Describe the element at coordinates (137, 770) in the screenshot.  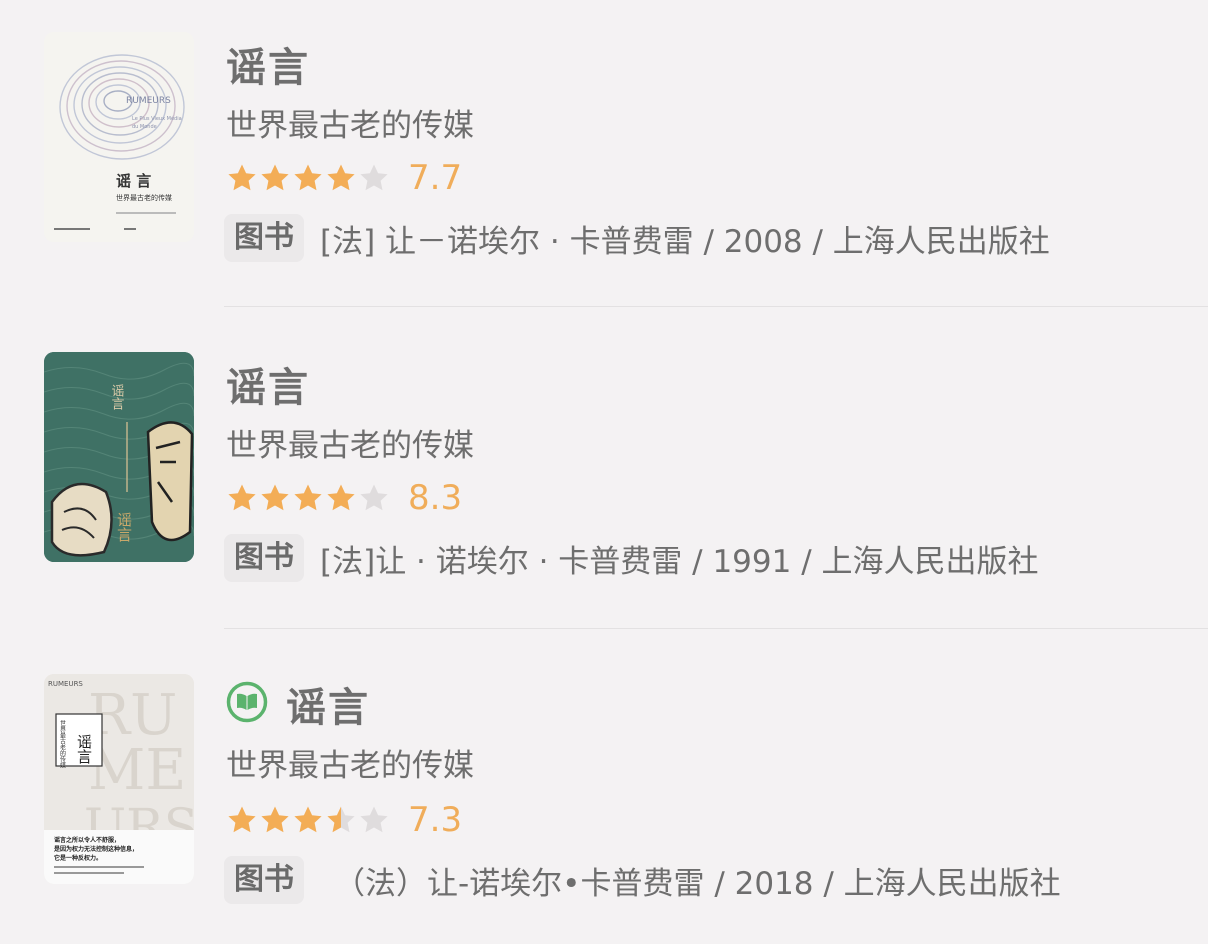
I see `cover-big-letters-2: ME` at that location.